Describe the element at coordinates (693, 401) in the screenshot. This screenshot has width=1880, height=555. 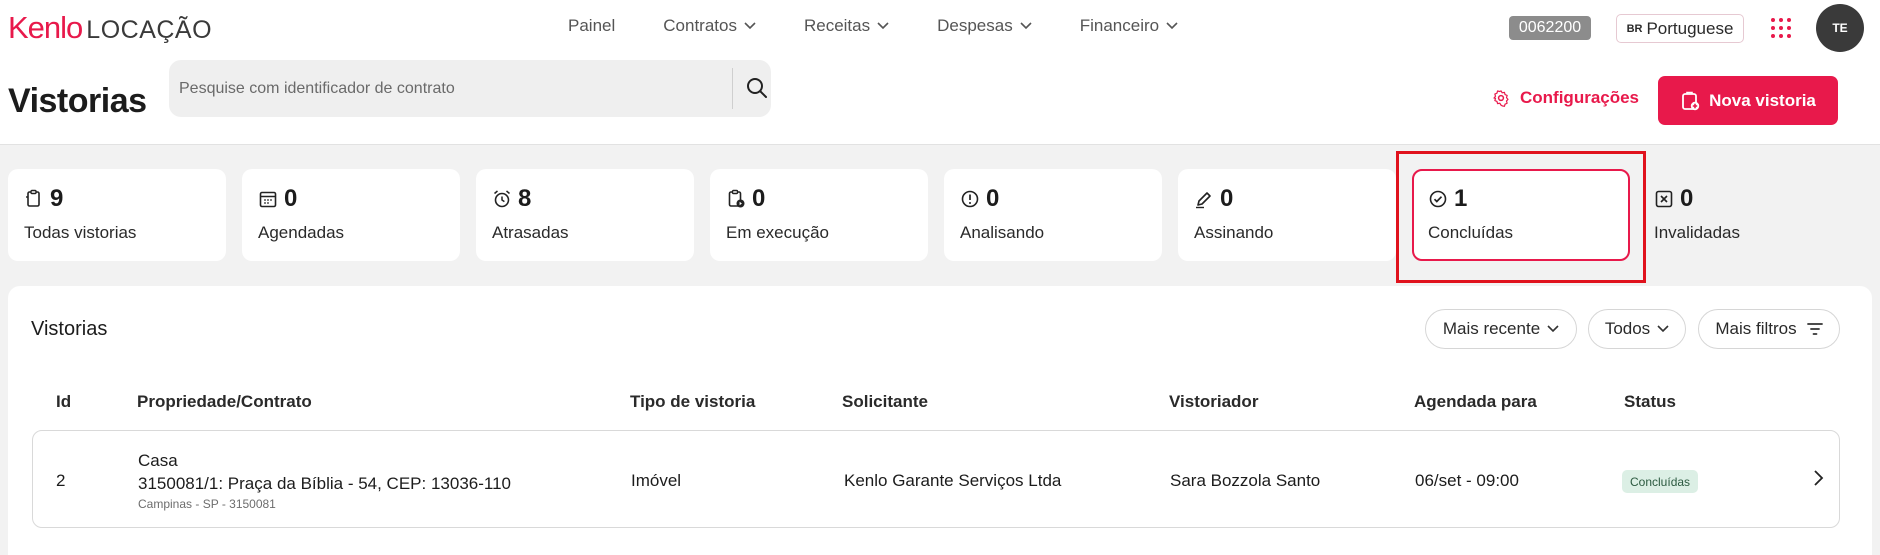
I see `column-header-type: Tipo de vistoria` at that location.